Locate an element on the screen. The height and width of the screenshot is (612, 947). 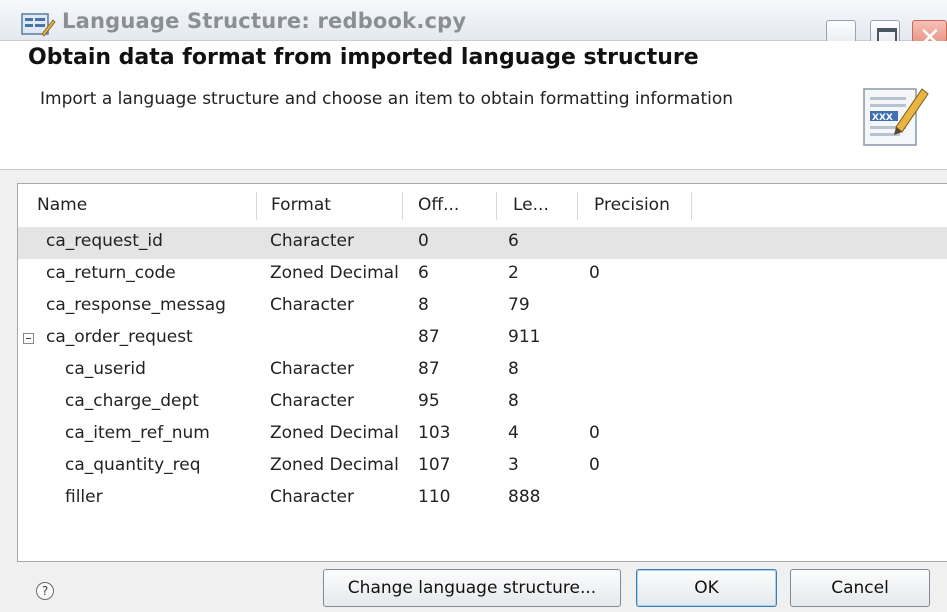
table-row: ca_request_id Character 0 6 is located at coordinates (482, 243).